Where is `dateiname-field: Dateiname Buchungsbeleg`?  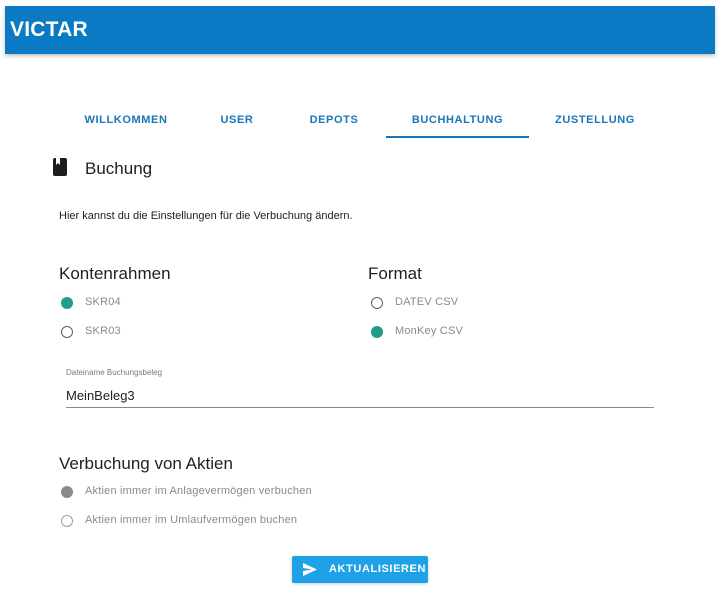
dateiname-field: Dateiname Buchungsbeleg is located at coordinates (360, 388).